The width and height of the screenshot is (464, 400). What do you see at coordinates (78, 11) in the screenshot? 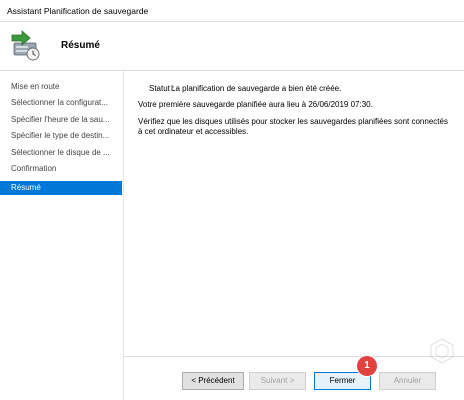
I see `window-title: Assistant Planification de sauvegarde` at bounding box center [78, 11].